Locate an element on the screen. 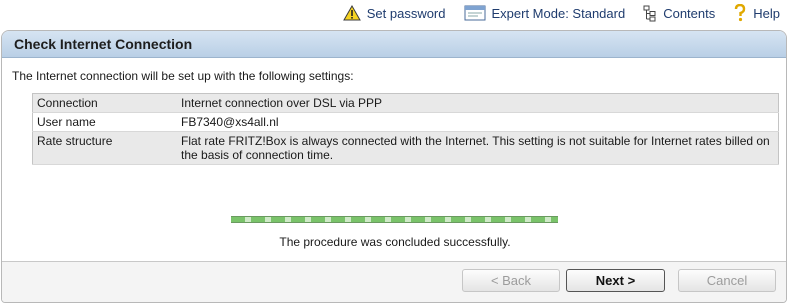 The height and width of the screenshot is (305, 789). contents-label: Contents is located at coordinates (689, 13).